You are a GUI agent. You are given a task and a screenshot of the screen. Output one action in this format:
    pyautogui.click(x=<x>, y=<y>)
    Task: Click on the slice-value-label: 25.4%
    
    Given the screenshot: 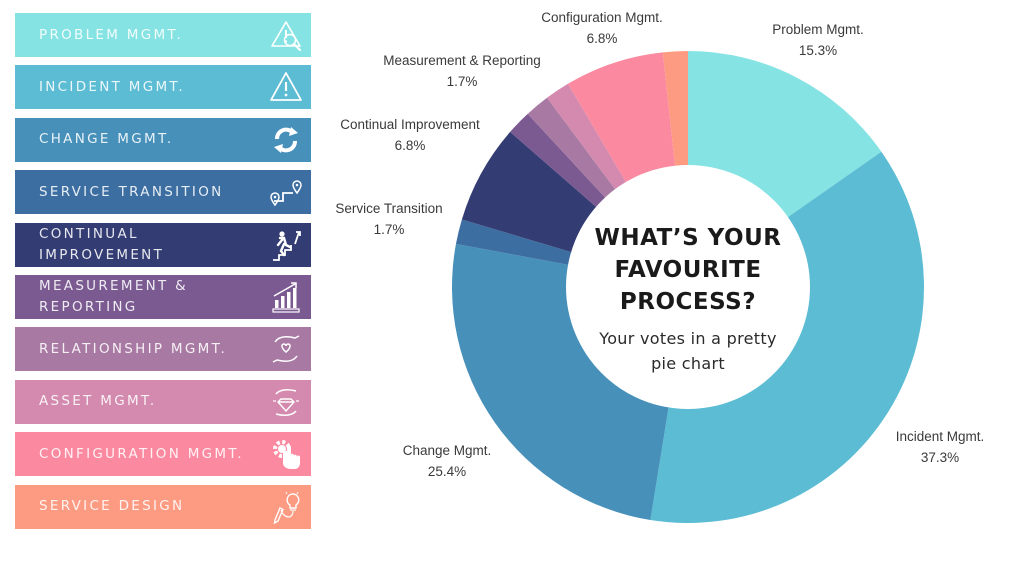 What is the action you would take?
    pyautogui.click(x=447, y=471)
    